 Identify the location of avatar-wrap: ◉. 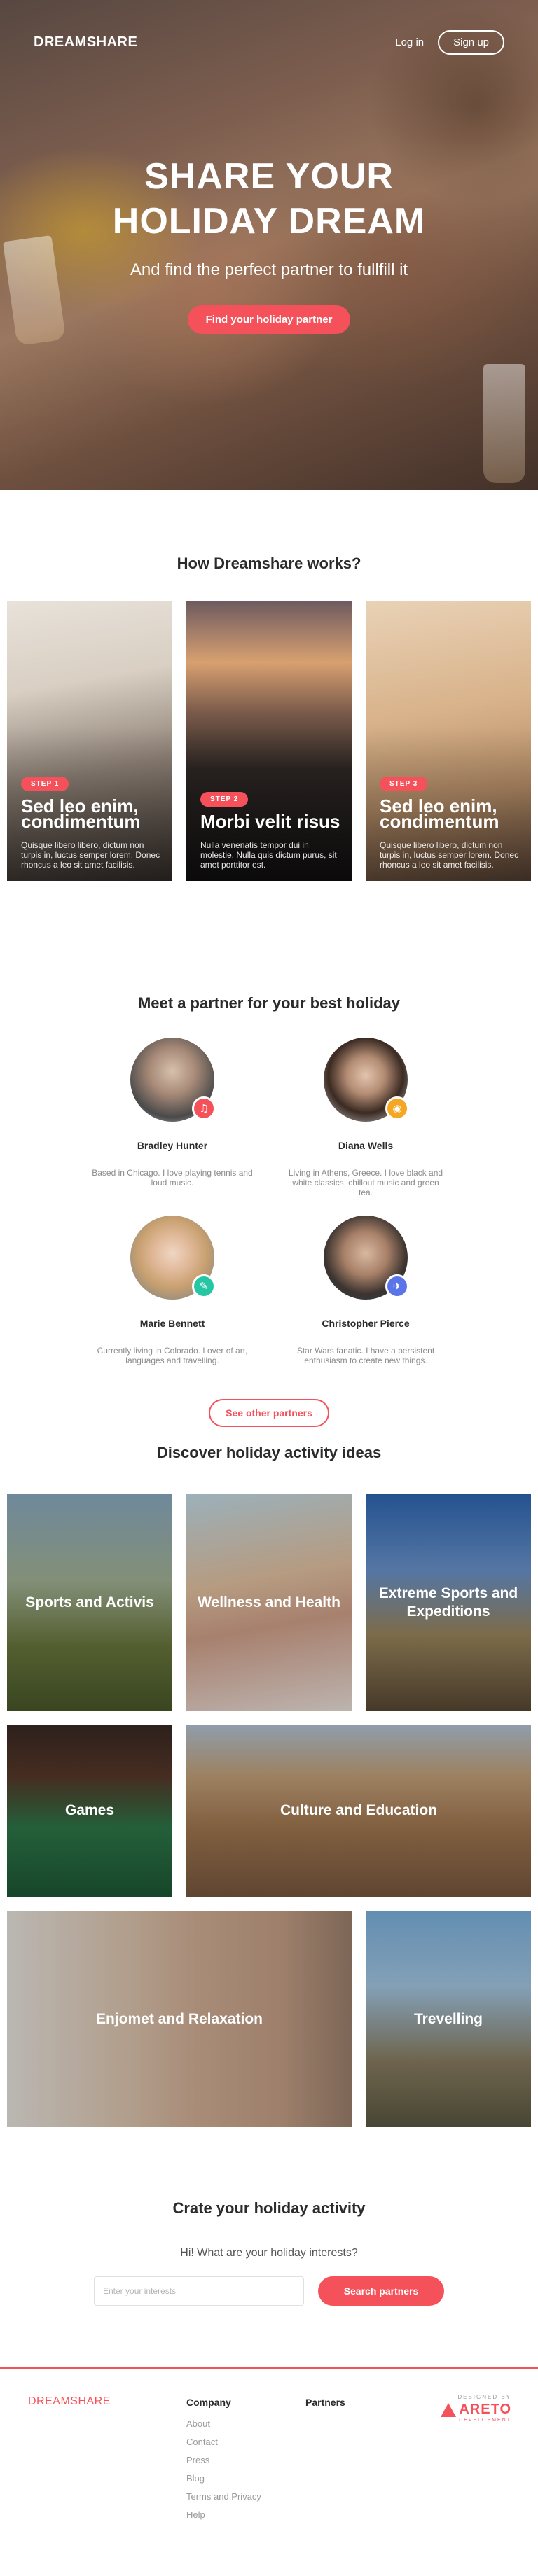
(366, 1080).